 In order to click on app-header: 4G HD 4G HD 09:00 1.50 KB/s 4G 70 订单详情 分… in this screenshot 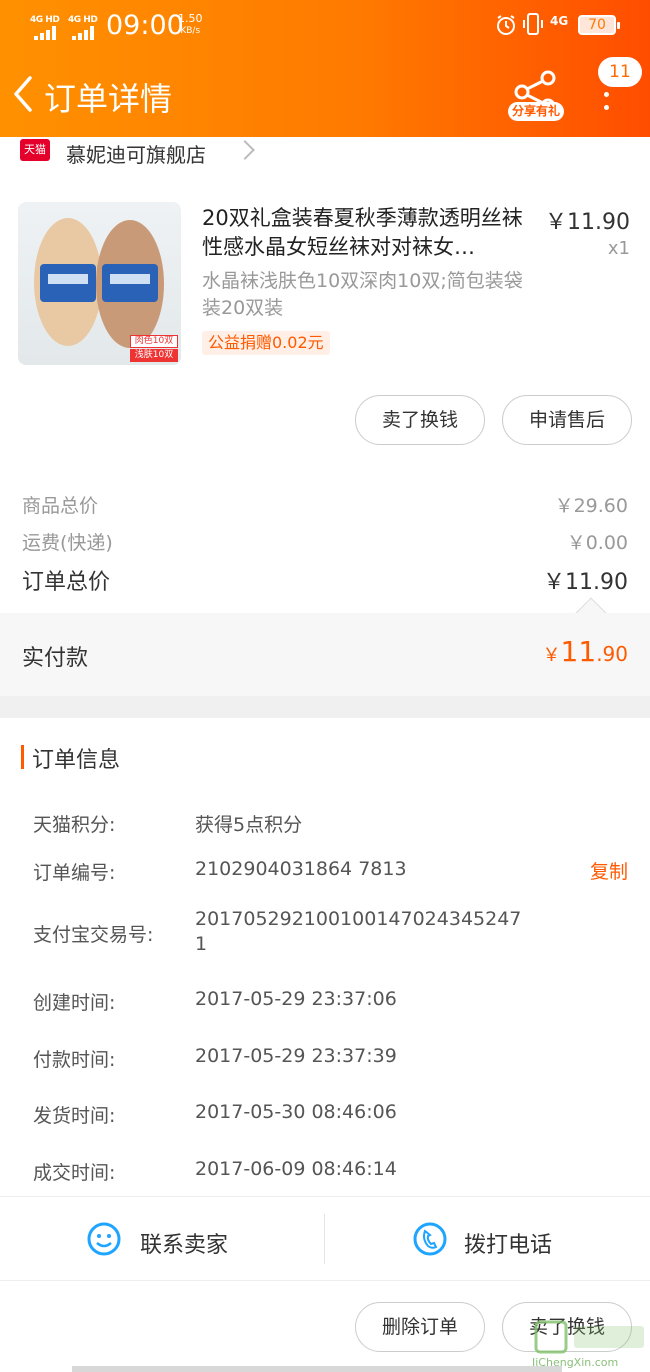, I will do `click(325, 68)`.